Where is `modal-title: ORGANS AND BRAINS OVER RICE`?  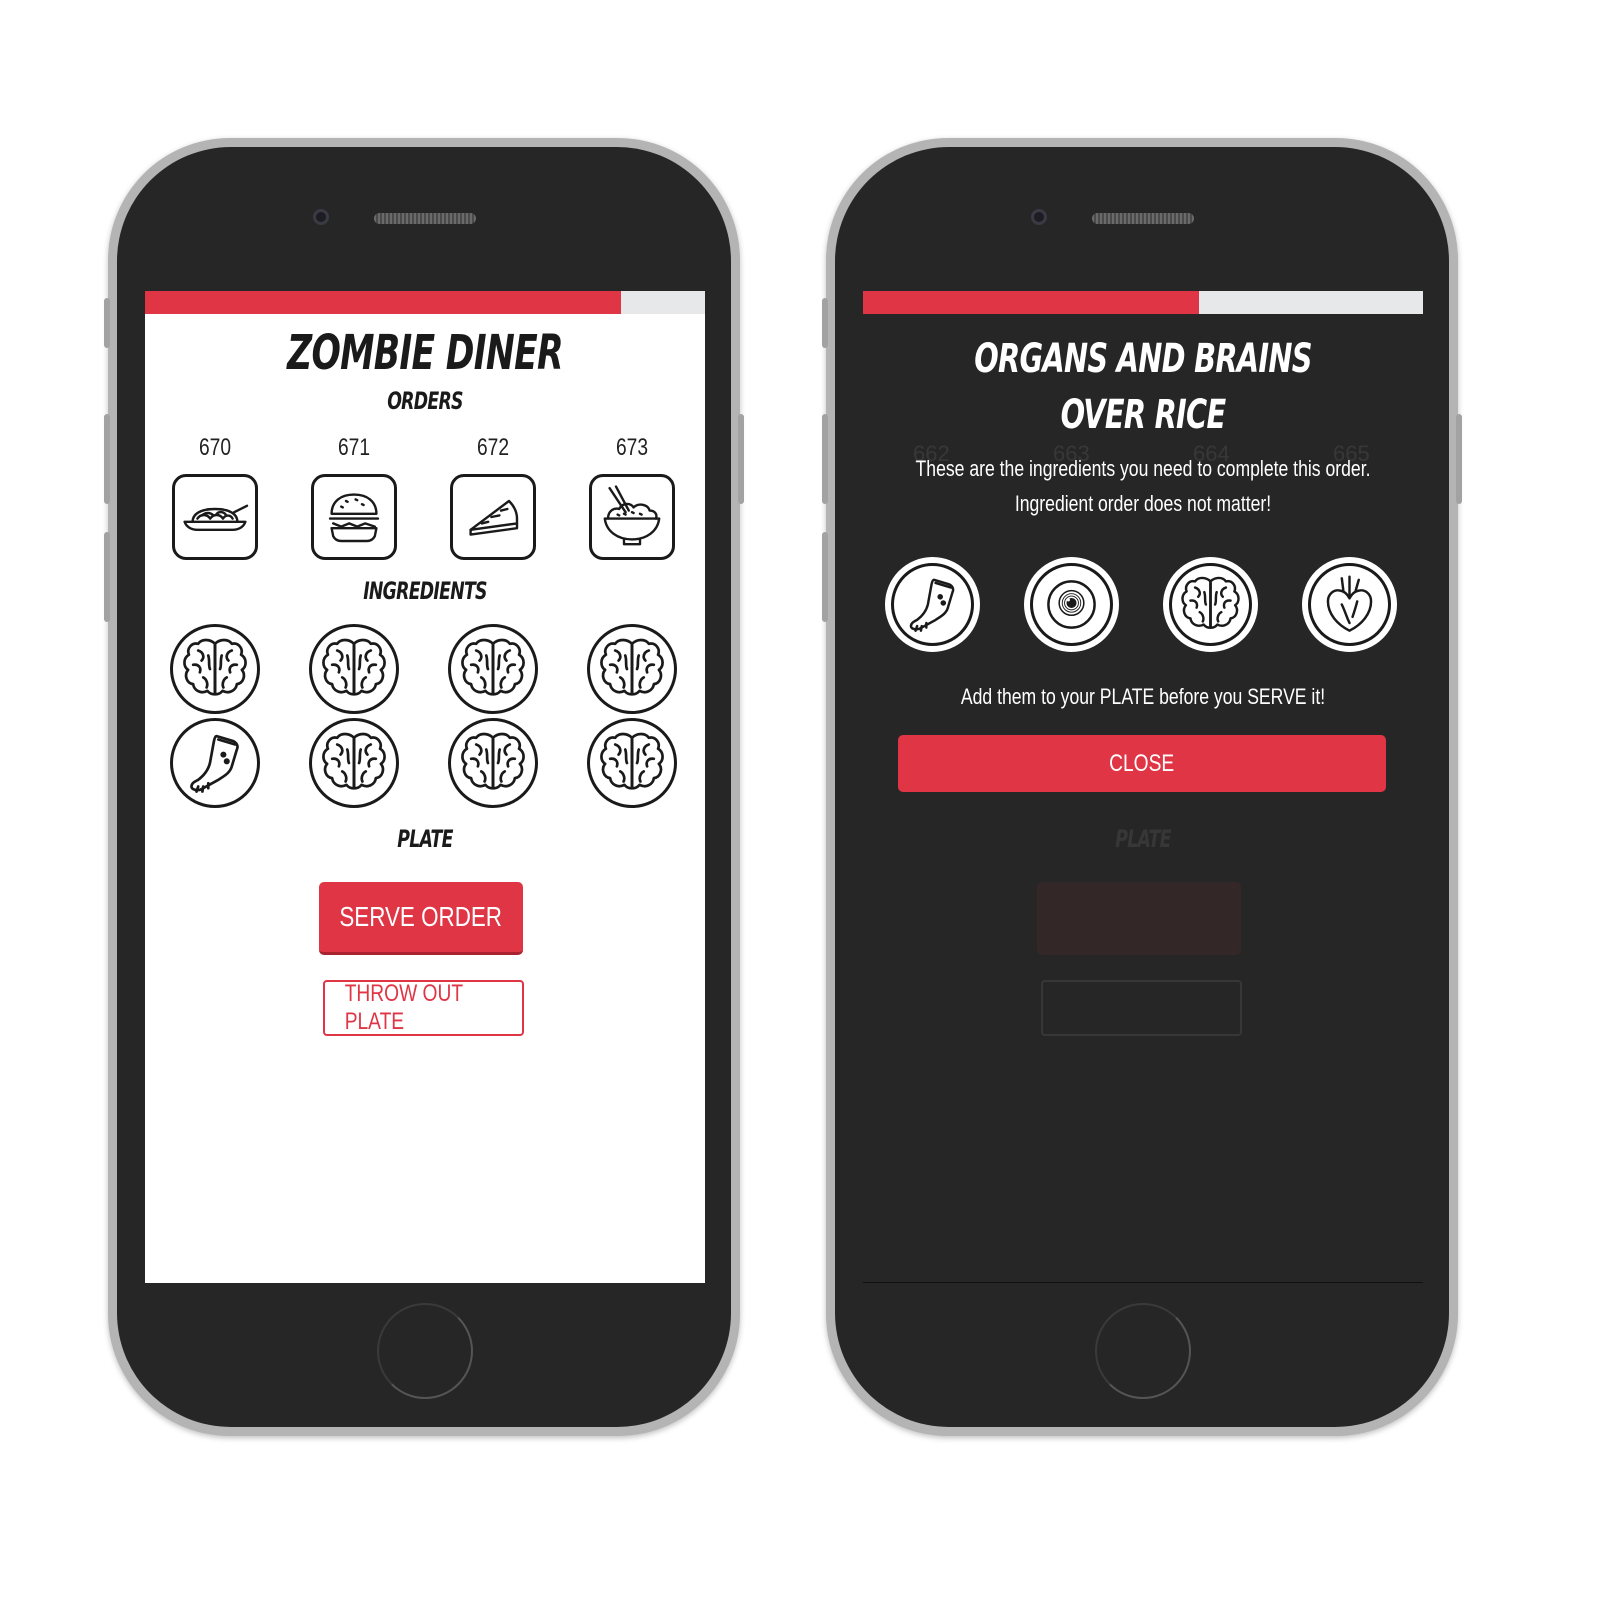 modal-title: ORGANS AND BRAINS OVER RICE is located at coordinates (1143, 387).